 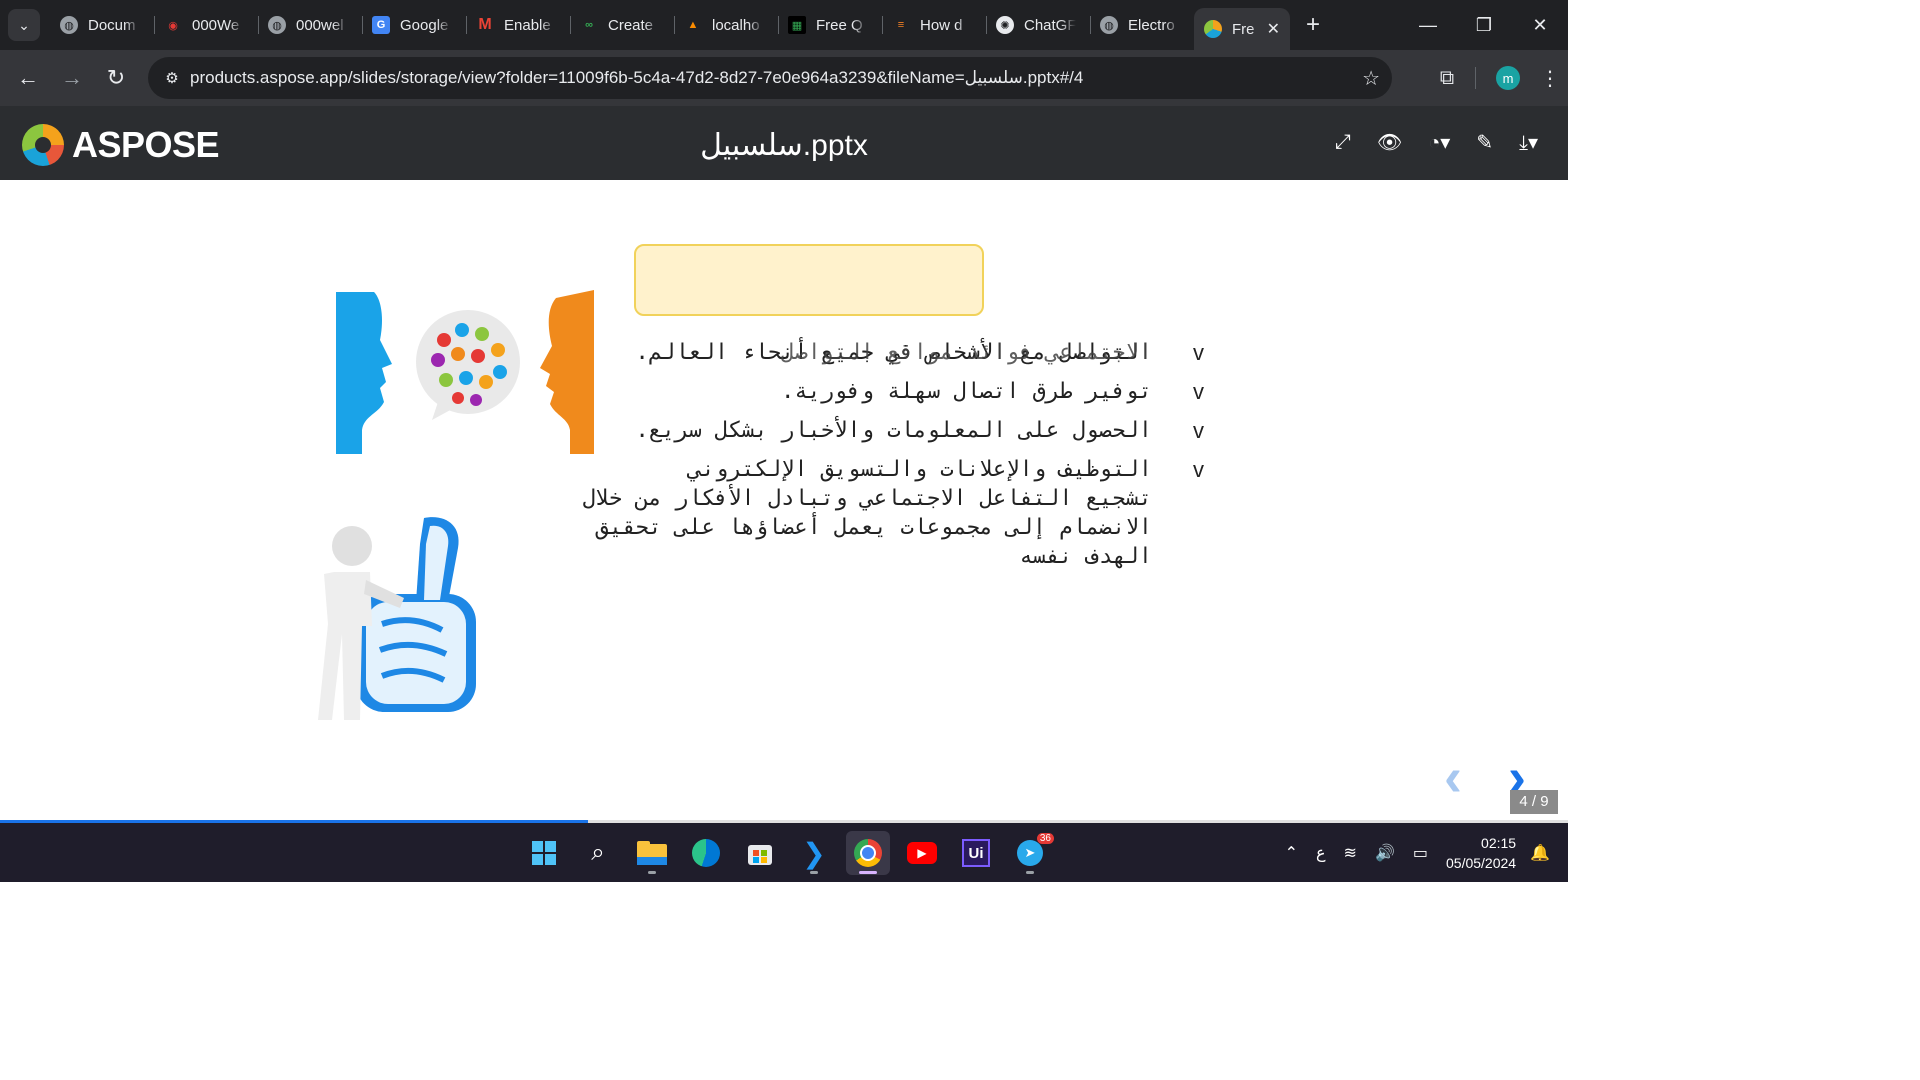 What do you see at coordinates (1481, 853) in the screenshot?
I see `clock: 02:15 05/05/2024` at bounding box center [1481, 853].